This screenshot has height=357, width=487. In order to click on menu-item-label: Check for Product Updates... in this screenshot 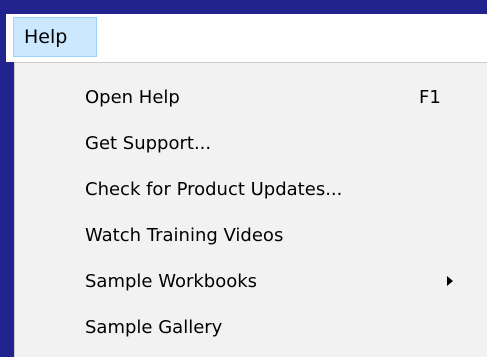, I will do `click(214, 189)`.